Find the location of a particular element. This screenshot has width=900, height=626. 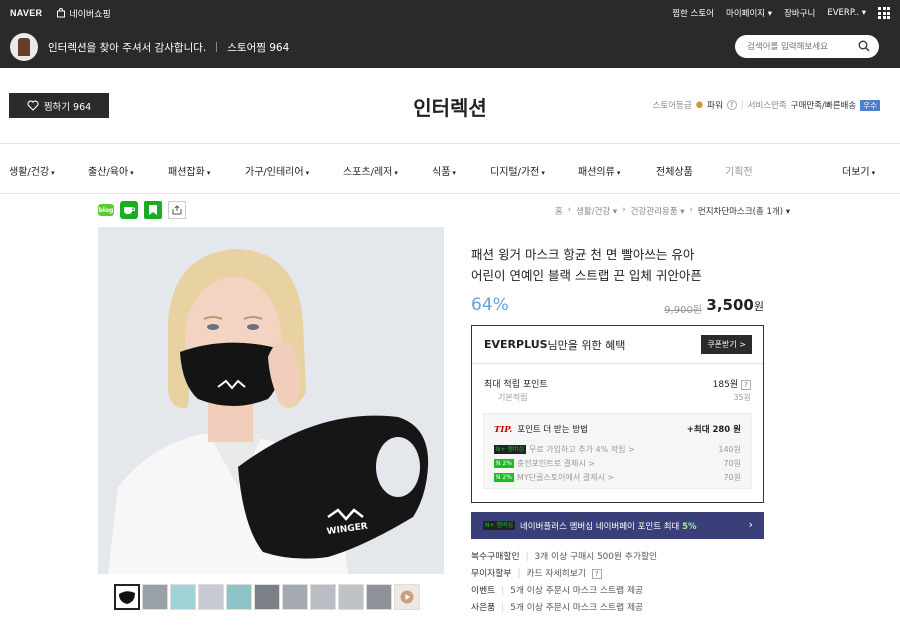

basic-points-row: 기본적립 35원 is located at coordinates (617, 397).